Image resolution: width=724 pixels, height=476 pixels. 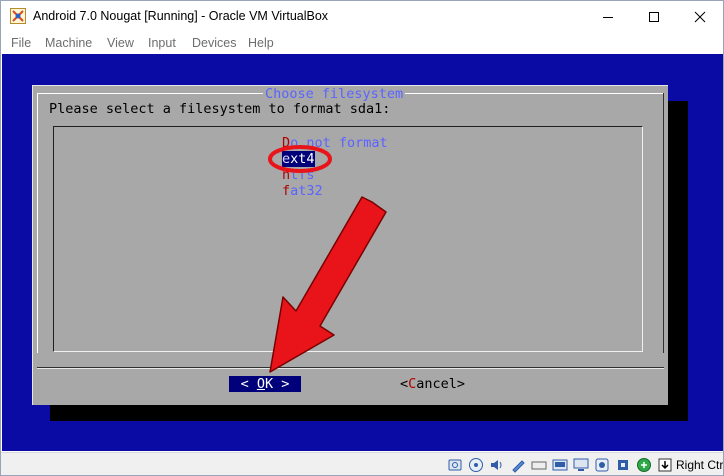 I want to click on ok-button: < OK >, so click(x=265, y=384).